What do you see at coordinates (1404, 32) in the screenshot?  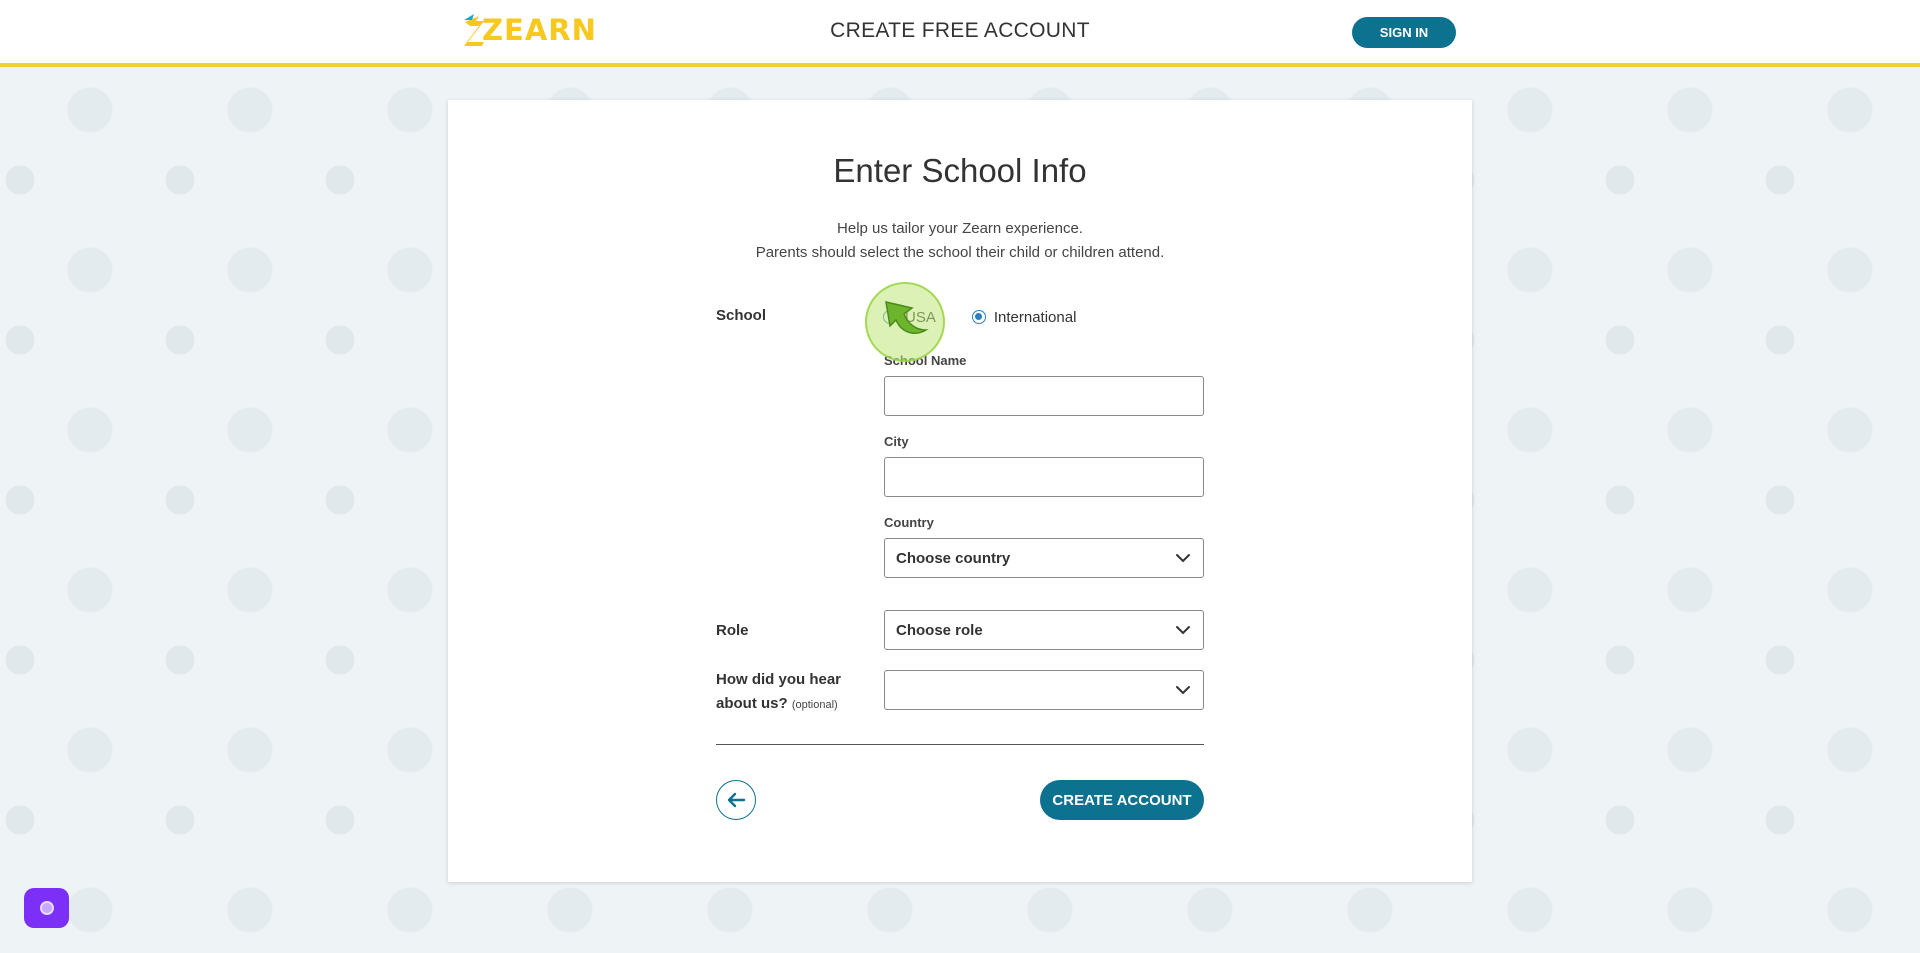 I see `sign-in-button: SIGN IN` at bounding box center [1404, 32].